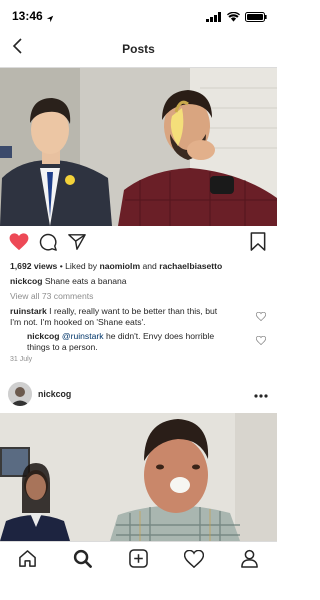 The image size is (320, 600). What do you see at coordinates (51, 296) in the screenshot?
I see `view-all-comments-link: View all 73 comments` at bounding box center [51, 296].